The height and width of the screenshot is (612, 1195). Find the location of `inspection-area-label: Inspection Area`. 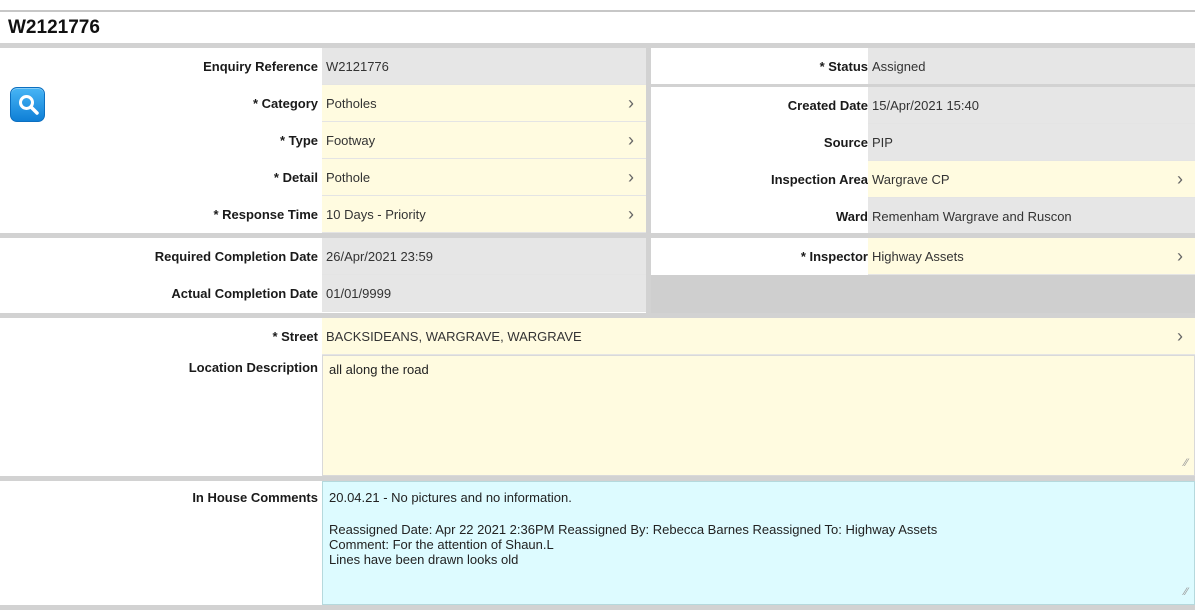

inspection-area-label: Inspection Area is located at coordinates (819, 179).